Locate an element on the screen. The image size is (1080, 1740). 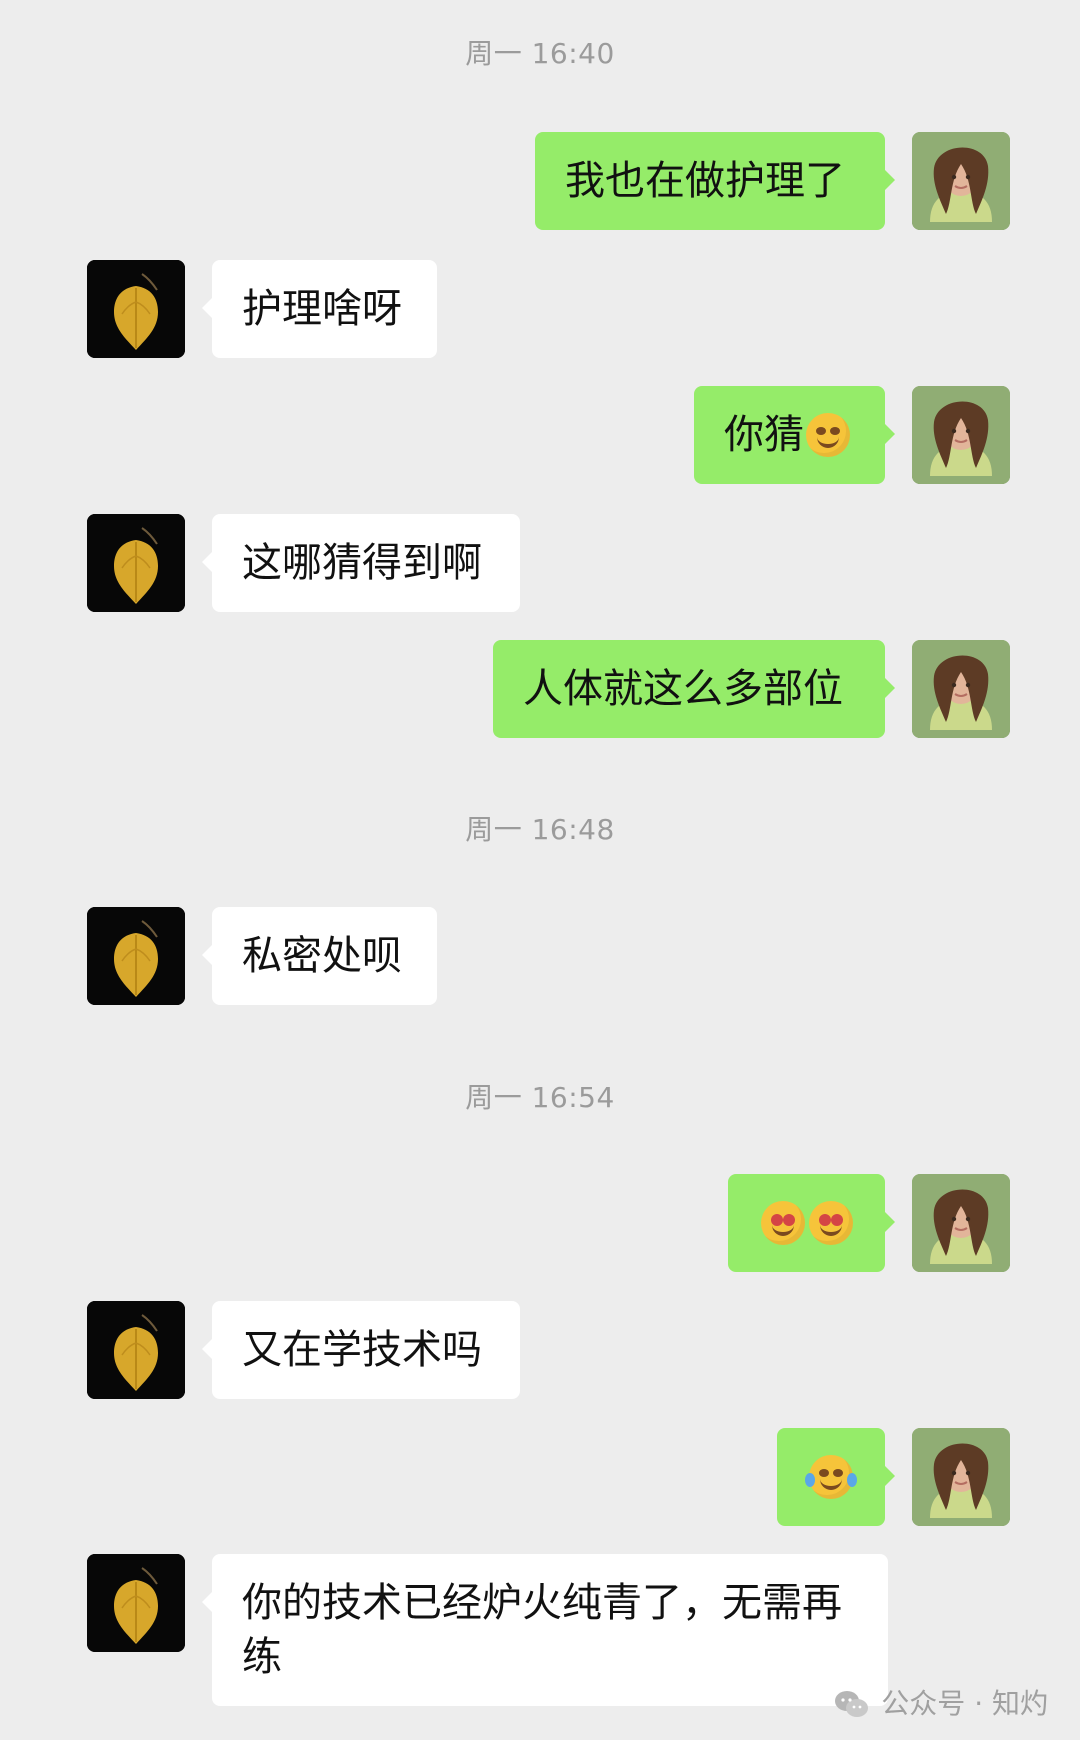
laughing-tears-emoji-icon is located at coordinates (831, 1477).